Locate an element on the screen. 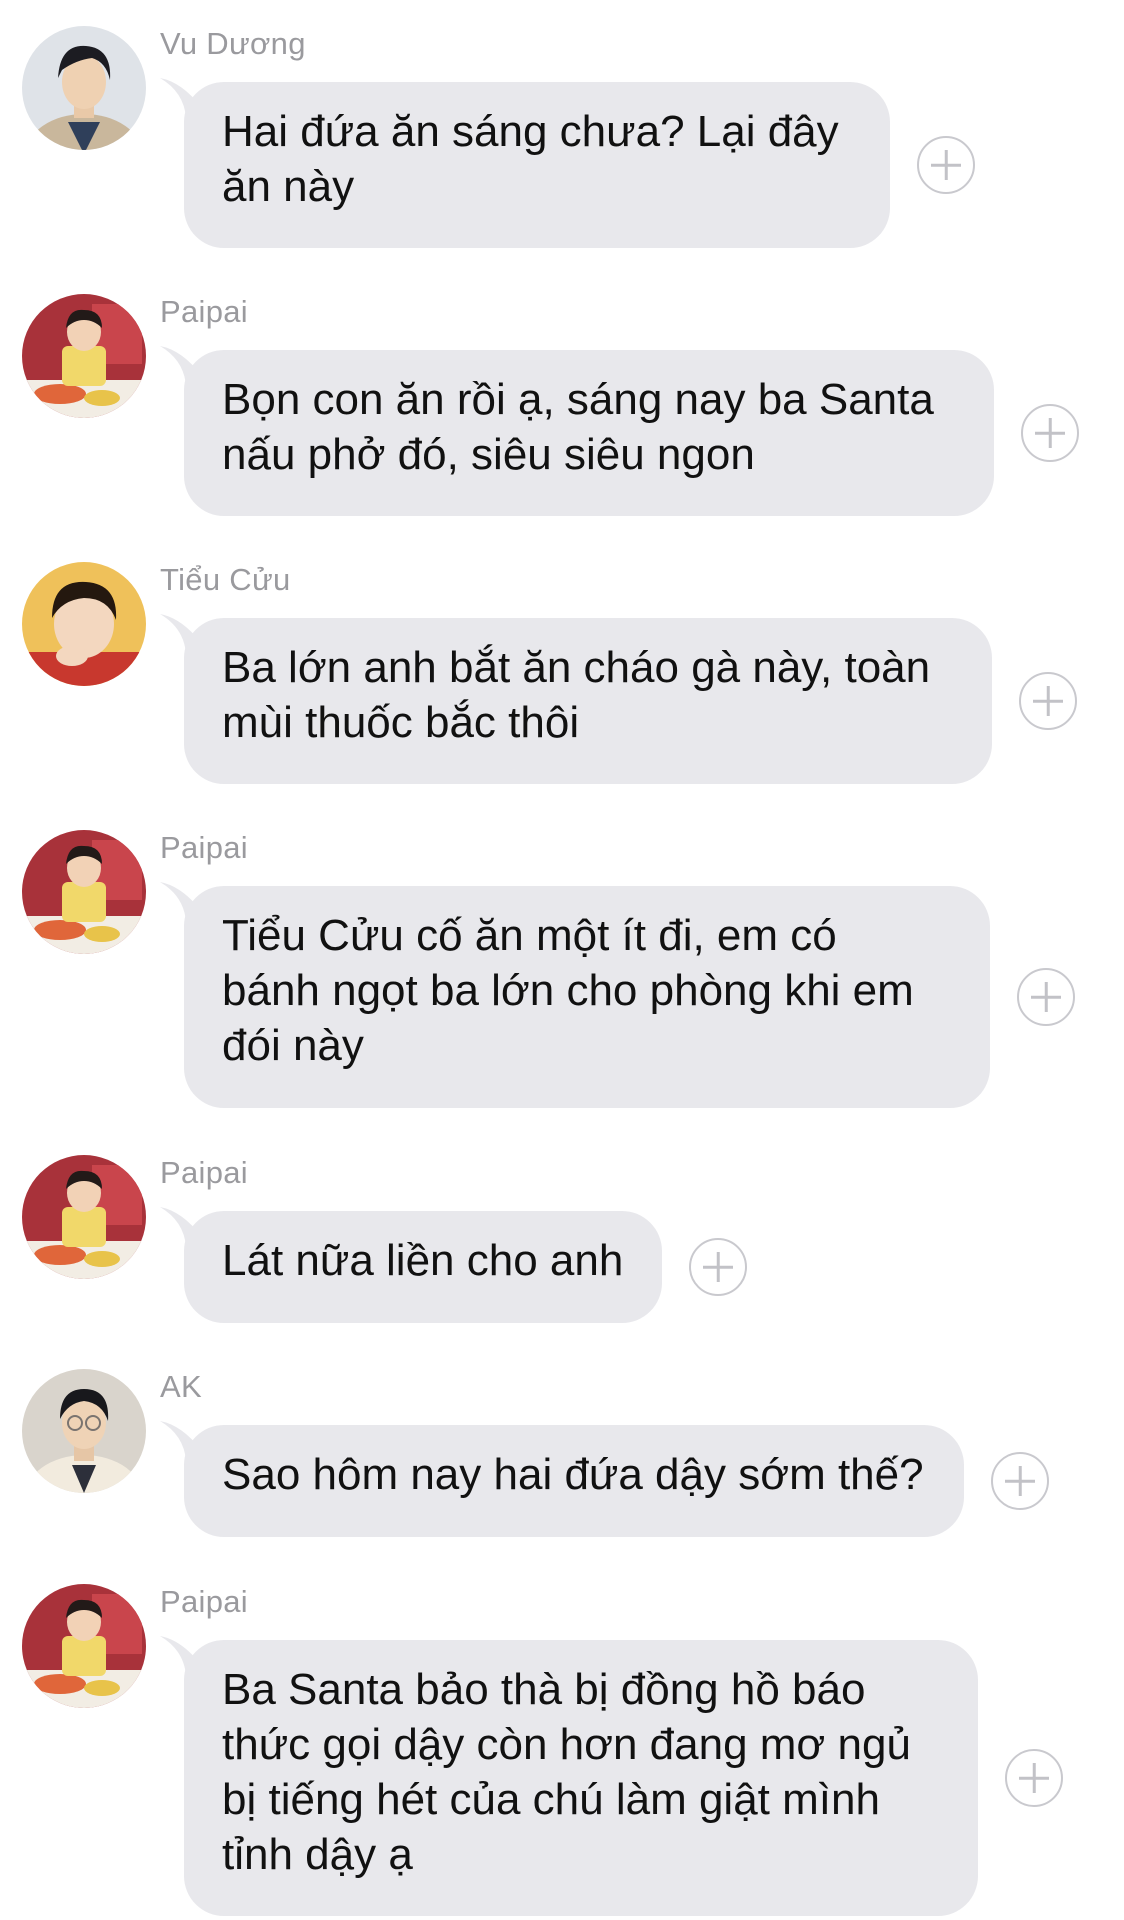 The height and width of the screenshot is (1920, 1124). child-thinking-avatar is located at coordinates (84, 624).